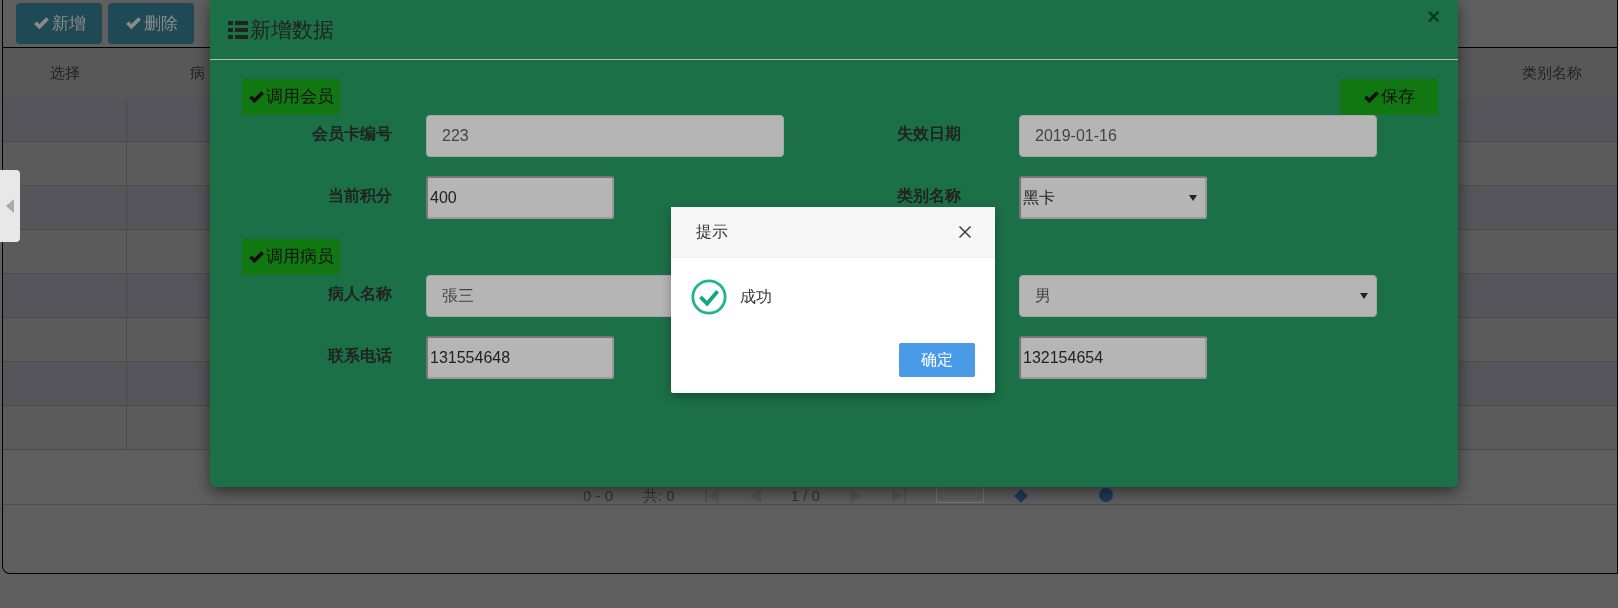 Image resolution: width=1618 pixels, height=608 pixels. I want to click on field-label: 联系电话, so click(360, 355).